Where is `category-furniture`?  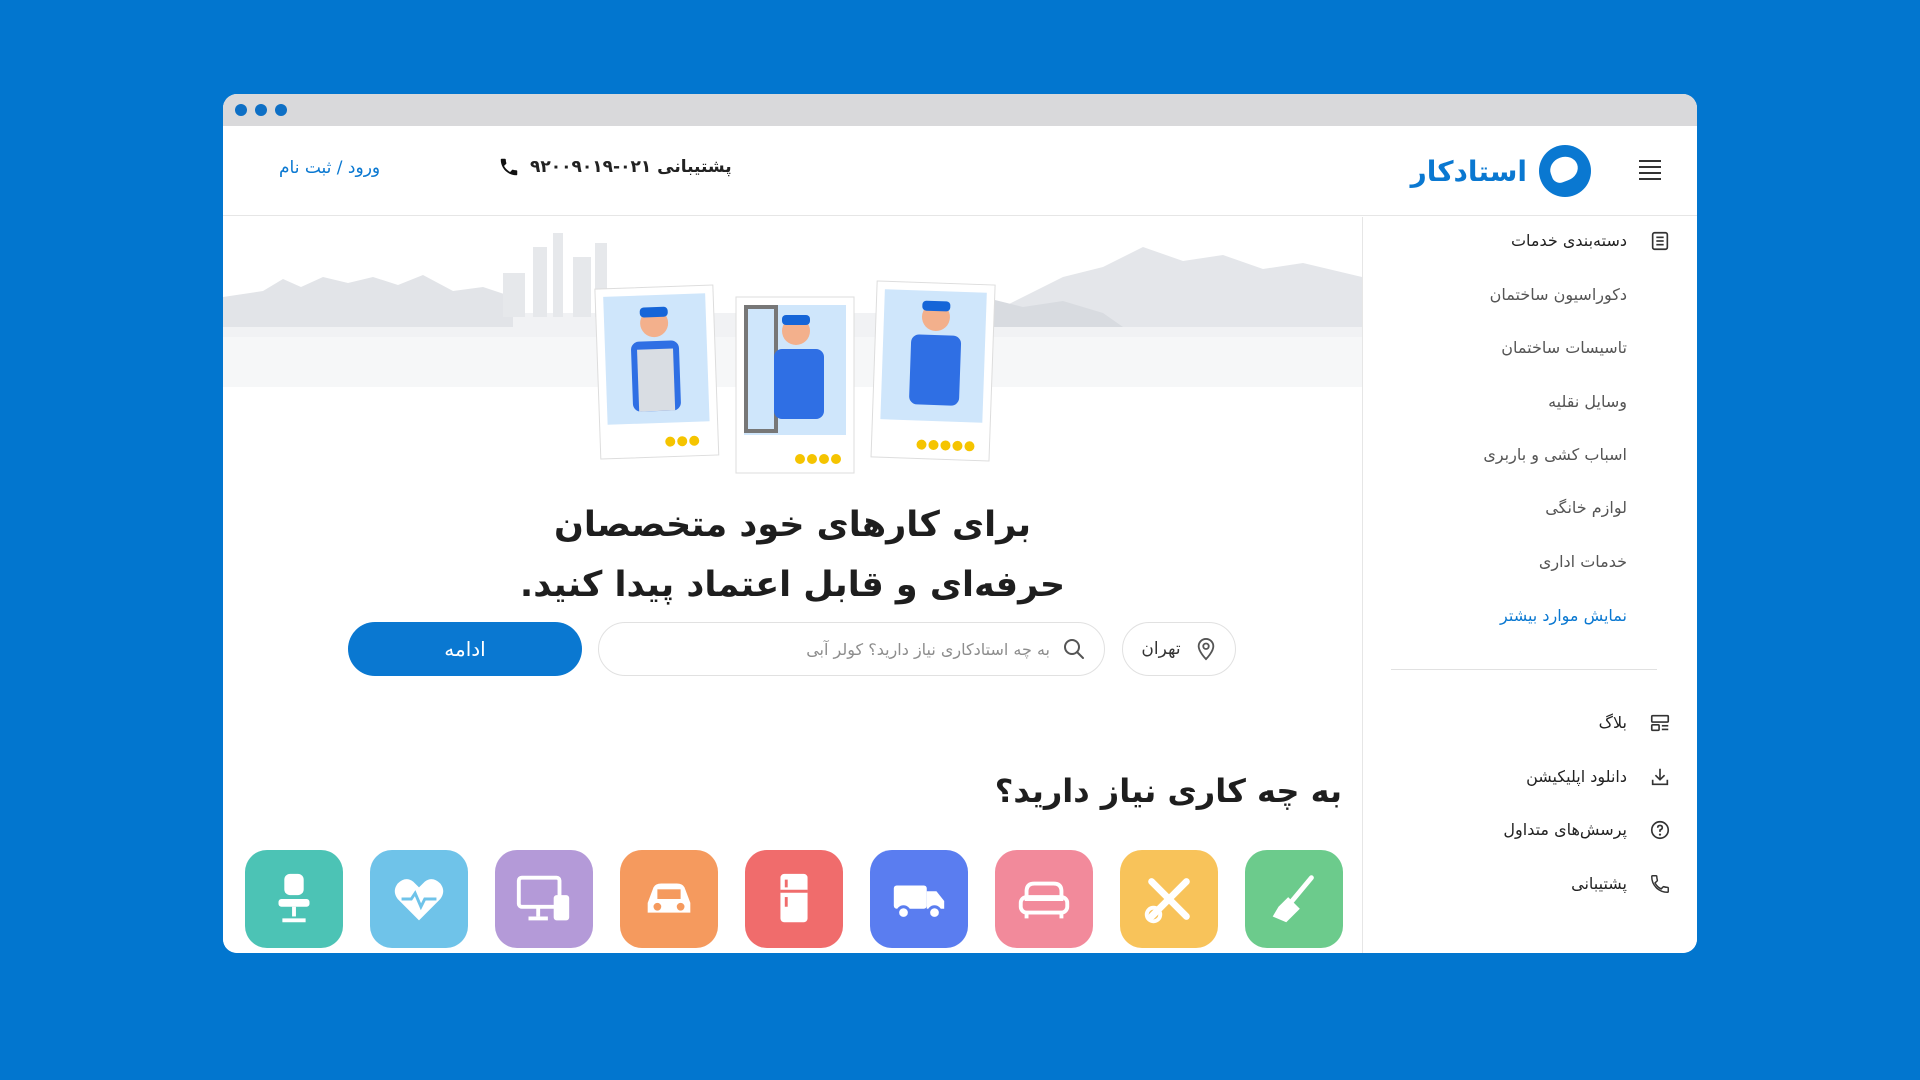 category-furniture is located at coordinates (1044, 899).